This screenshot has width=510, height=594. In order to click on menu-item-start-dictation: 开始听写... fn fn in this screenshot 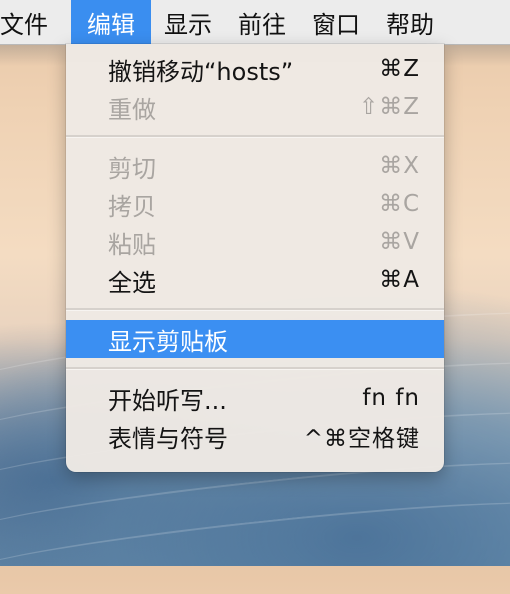, I will do `click(255, 398)`.